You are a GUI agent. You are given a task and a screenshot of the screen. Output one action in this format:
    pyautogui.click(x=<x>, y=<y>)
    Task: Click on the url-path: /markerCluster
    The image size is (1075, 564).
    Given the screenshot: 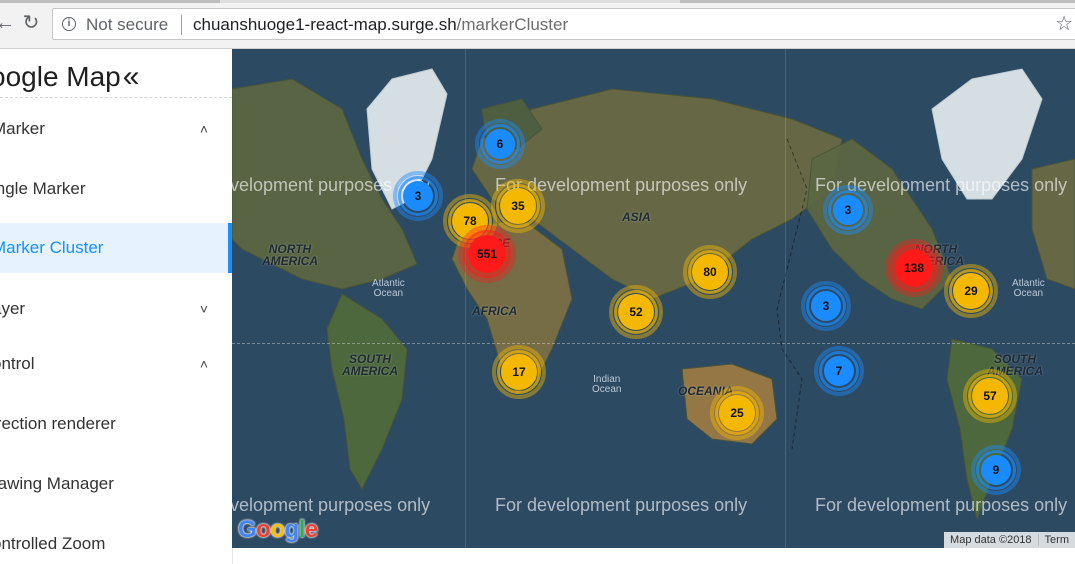 What is the action you would take?
    pyautogui.click(x=512, y=24)
    